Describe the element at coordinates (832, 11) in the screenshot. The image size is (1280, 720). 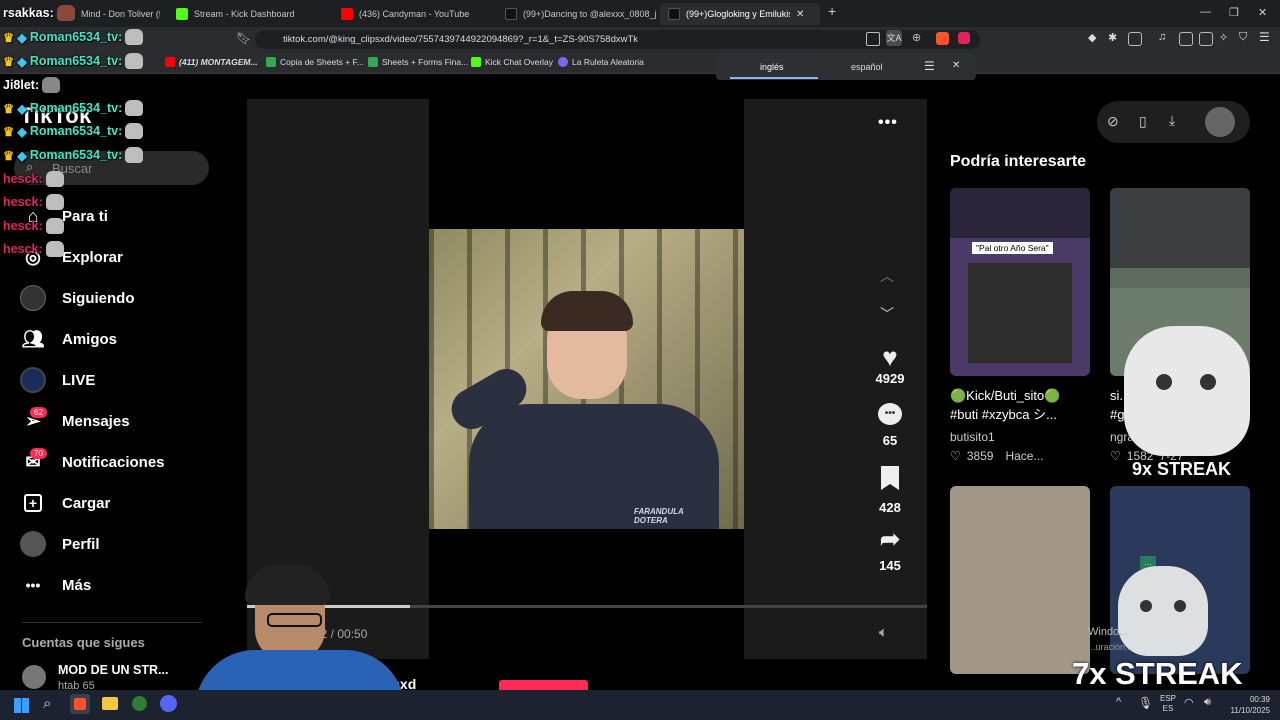
I see `new-tab-button: +` at that location.